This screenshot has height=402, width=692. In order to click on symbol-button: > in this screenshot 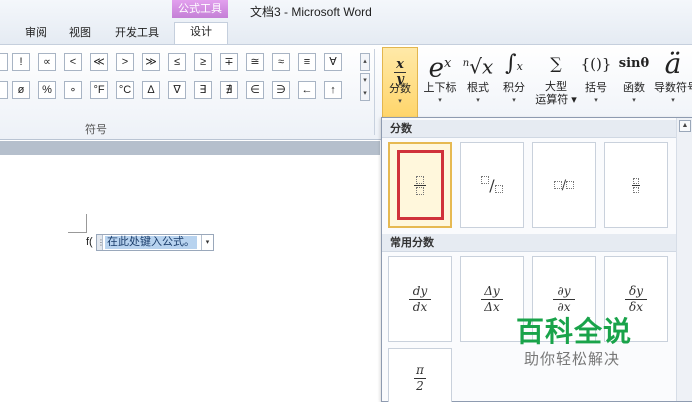, I will do `click(125, 62)`.